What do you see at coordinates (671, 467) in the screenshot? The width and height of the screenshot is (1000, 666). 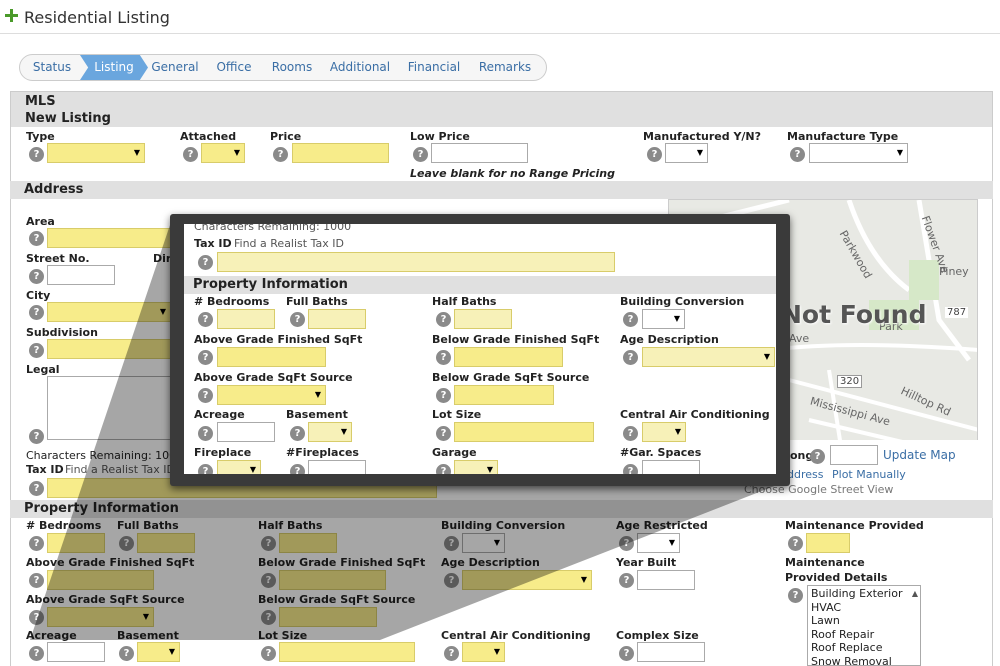 I see `zoom-gar-spaces-input` at bounding box center [671, 467].